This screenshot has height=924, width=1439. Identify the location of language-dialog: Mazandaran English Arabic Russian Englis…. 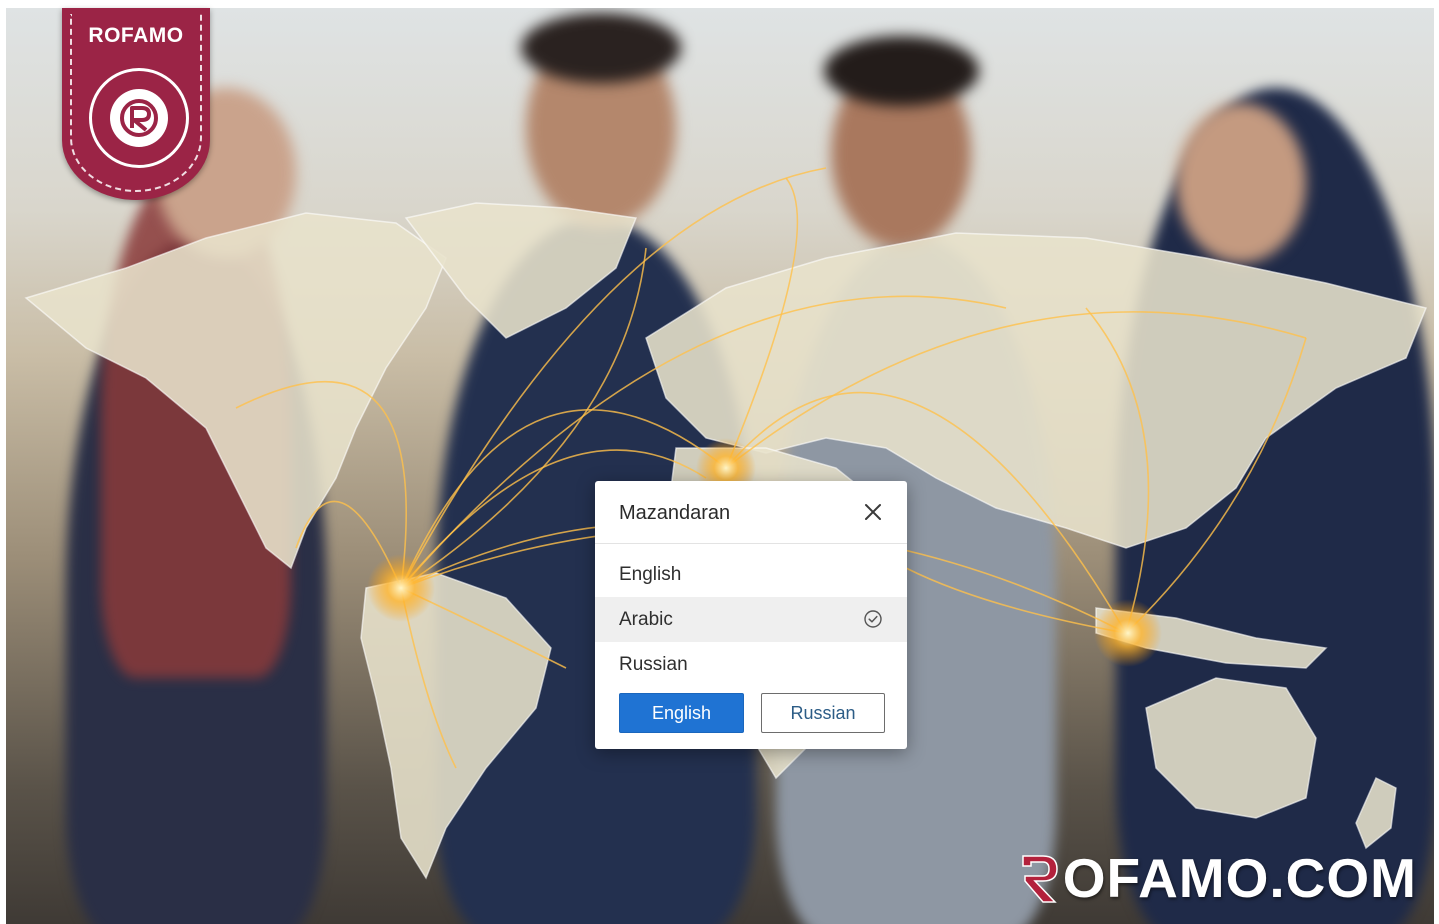
(751, 615).